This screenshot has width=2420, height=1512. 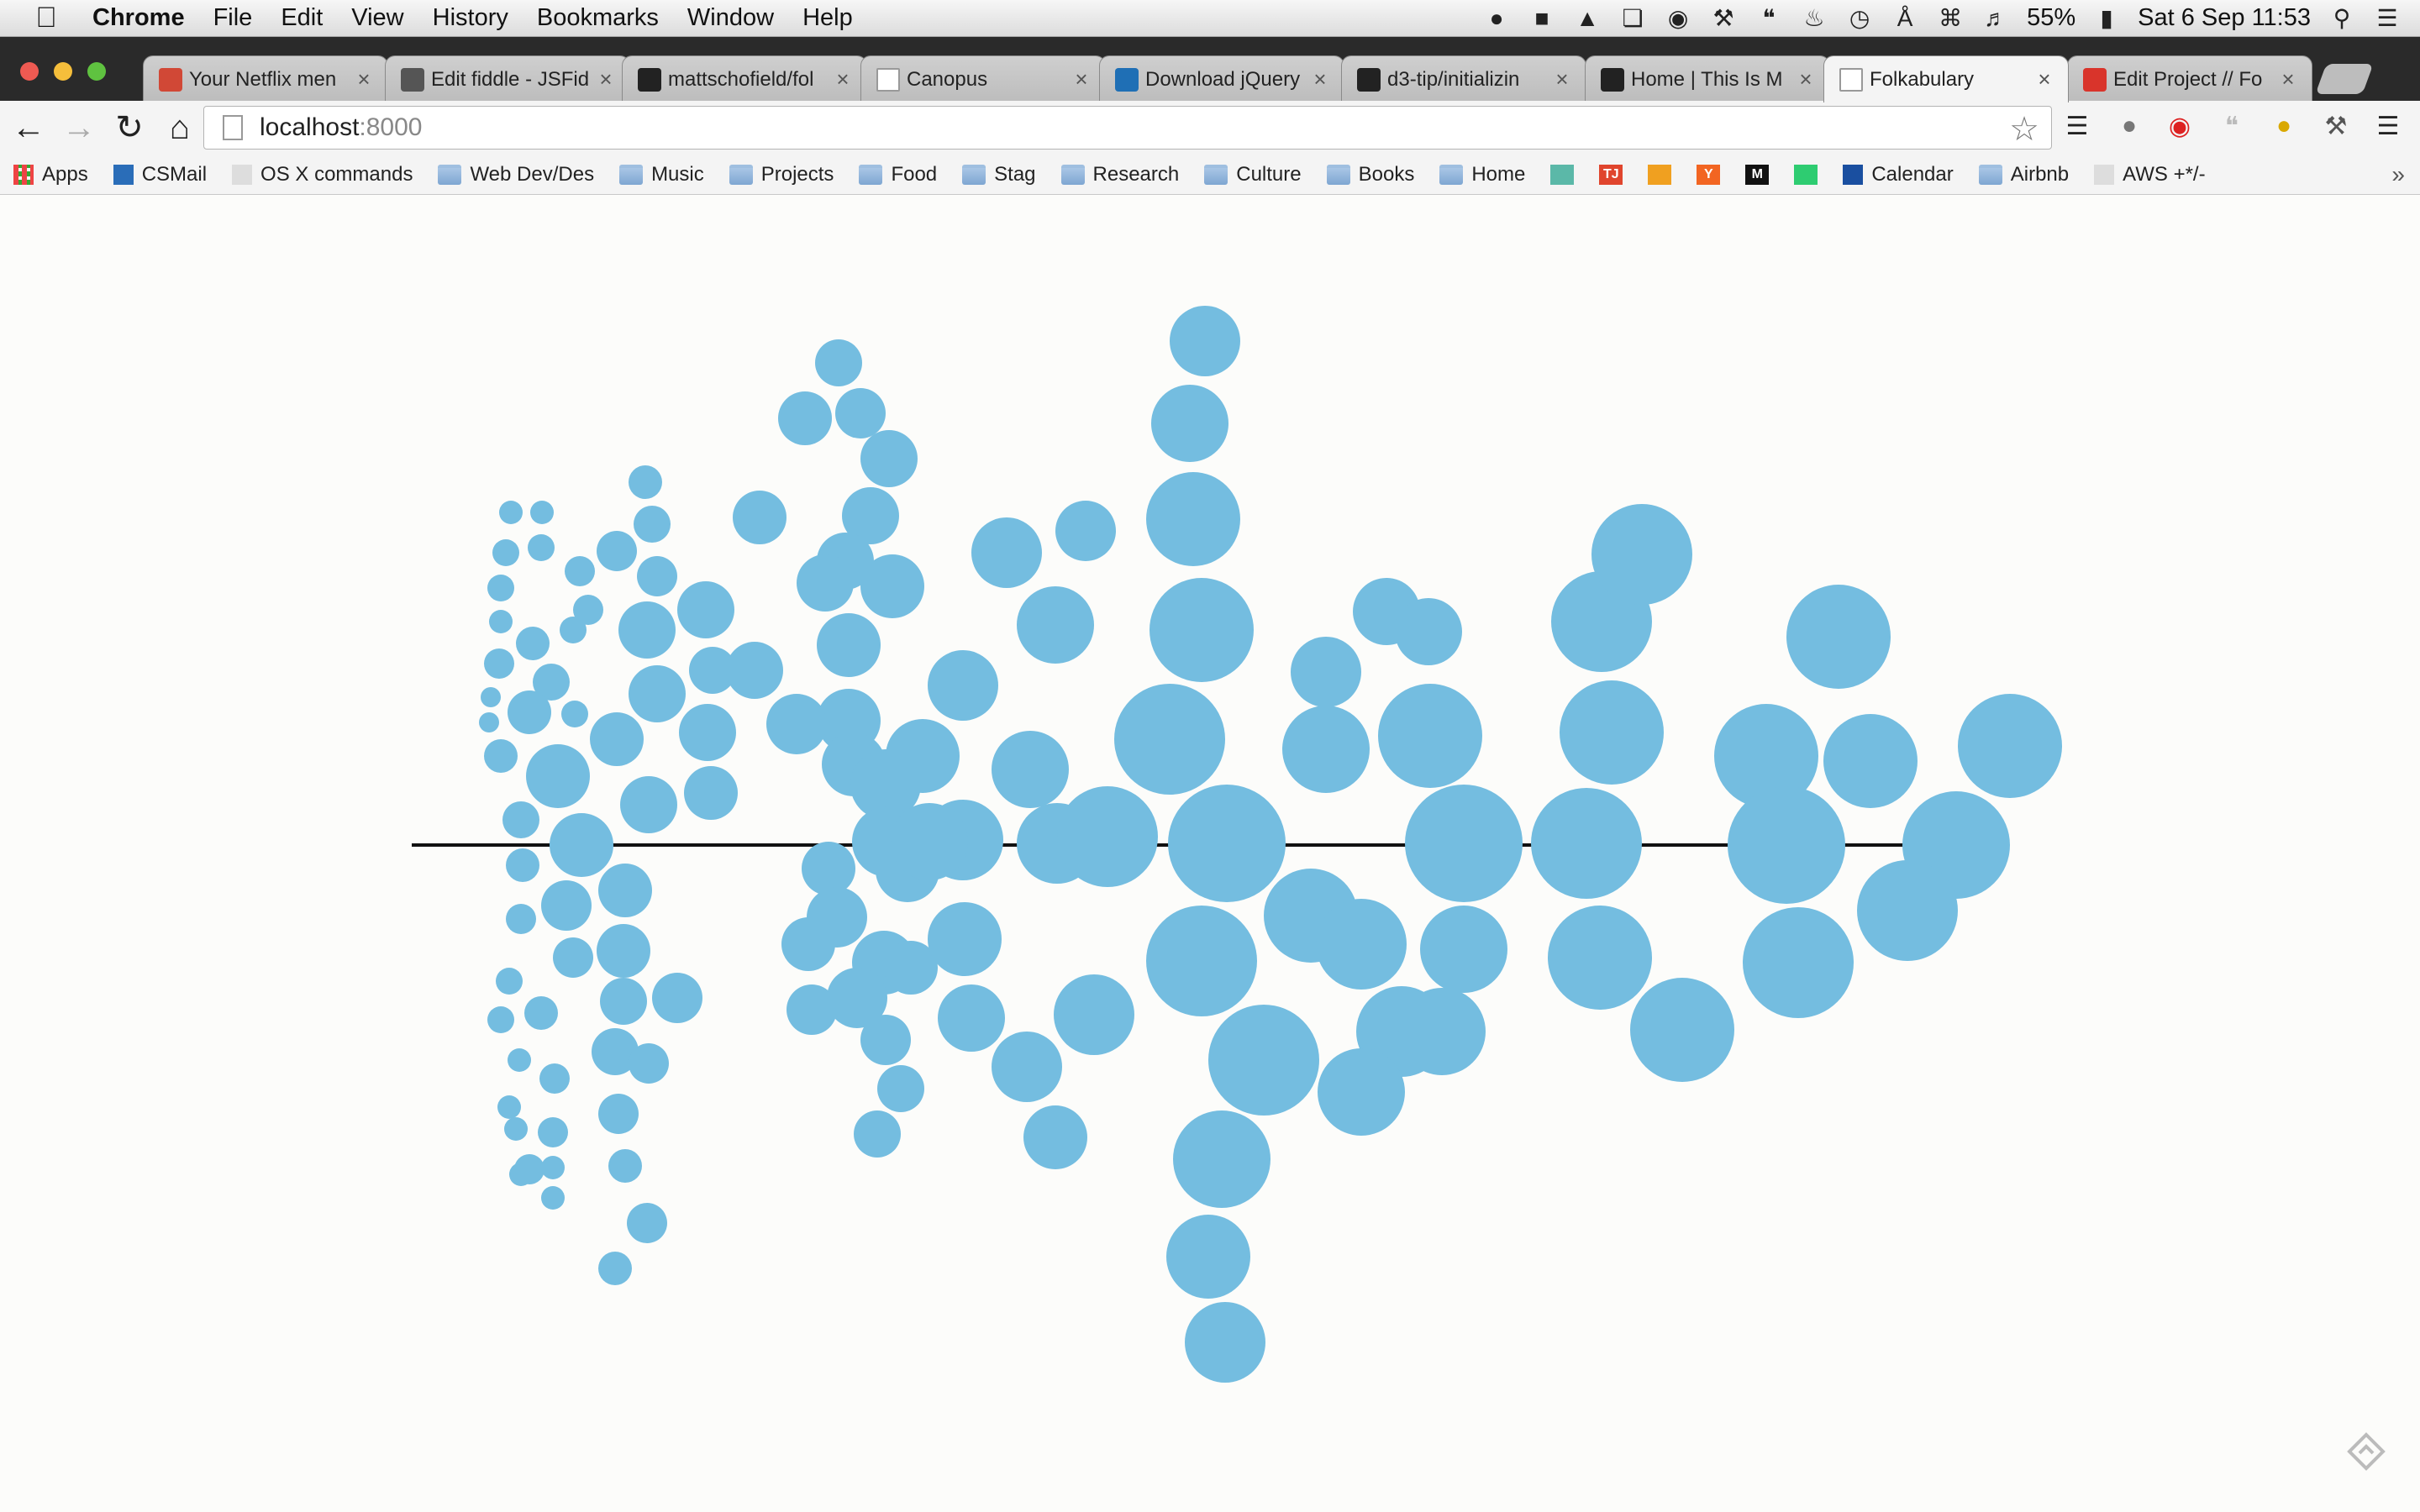 What do you see at coordinates (2189, 78) in the screenshot?
I see `browser-tab: Edit Project // Fo ×` at bounding box center [2189, 78].